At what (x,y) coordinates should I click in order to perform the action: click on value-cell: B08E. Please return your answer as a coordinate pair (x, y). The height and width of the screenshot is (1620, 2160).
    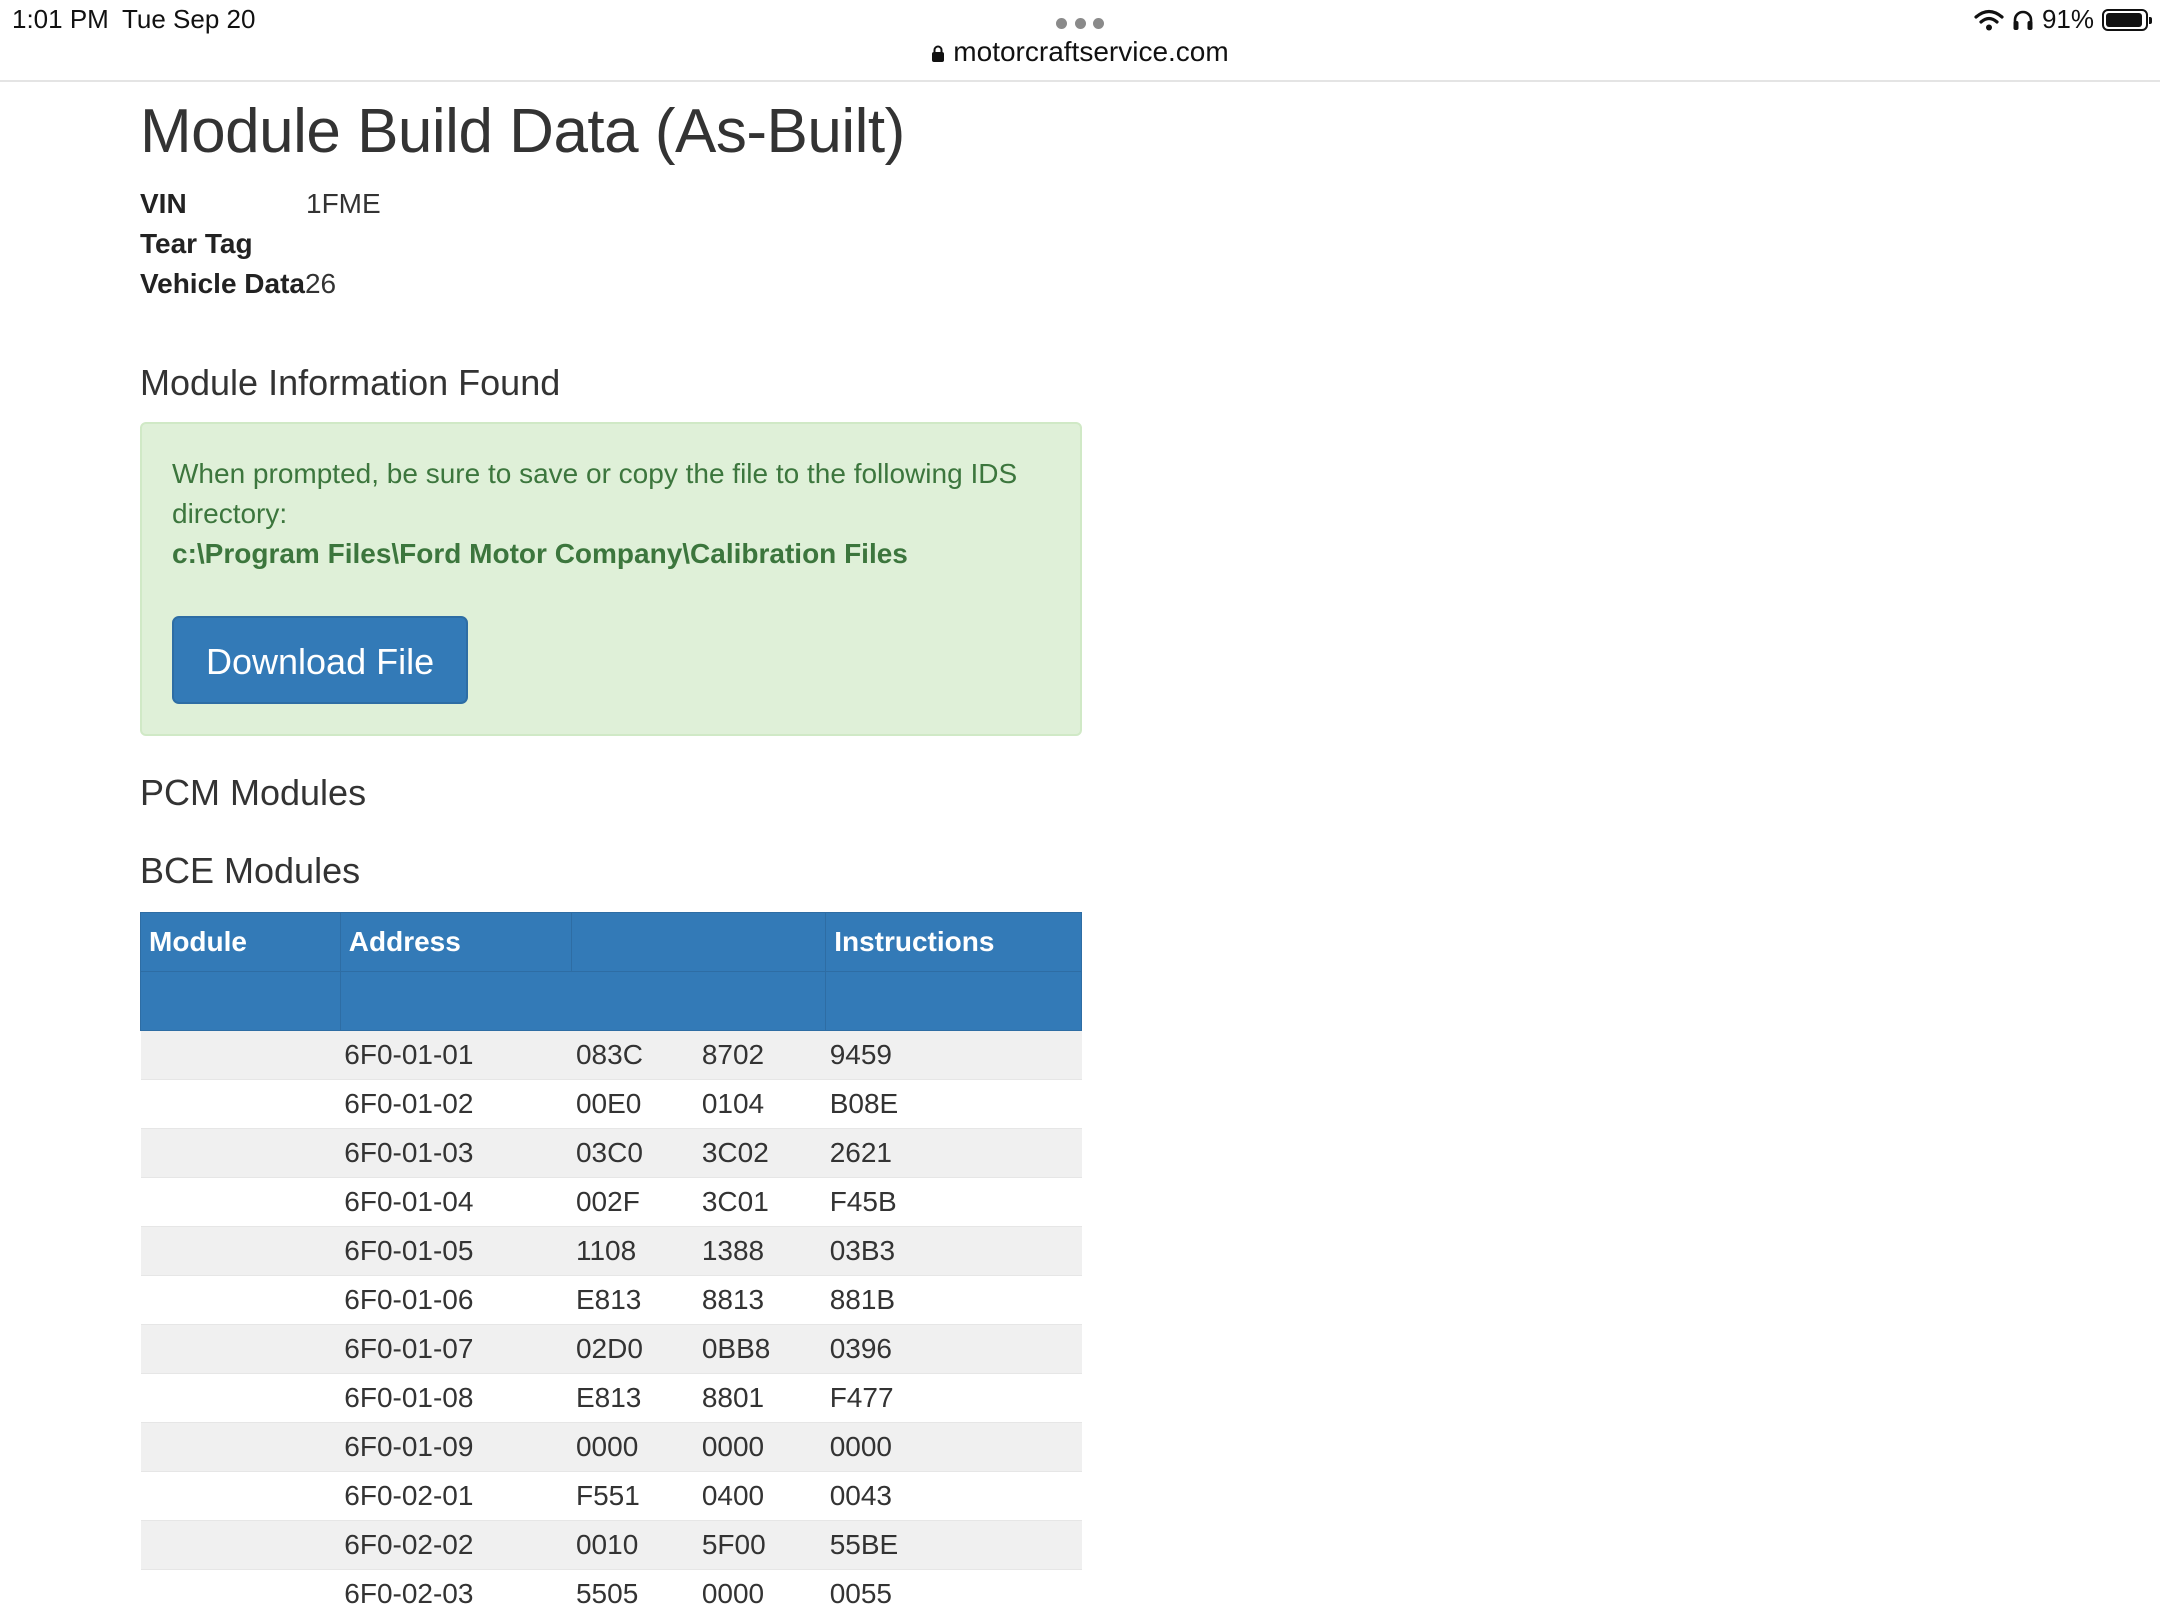
    Looking at the image, I should click on (953, 1104).